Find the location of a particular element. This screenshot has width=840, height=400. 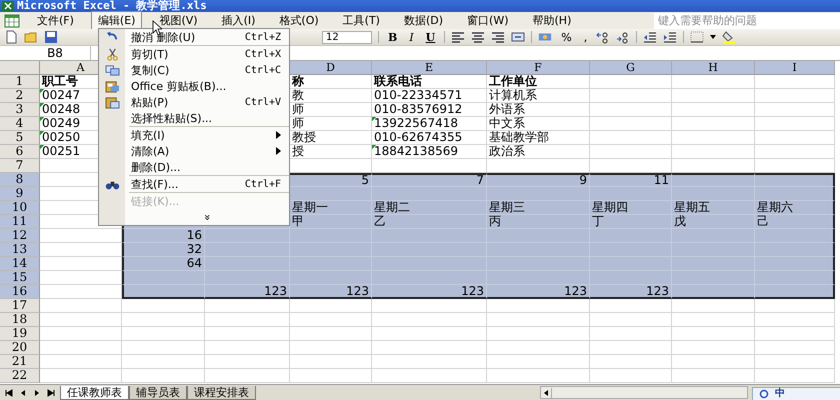

row-header: 18 is located at coordinates (20, 320).